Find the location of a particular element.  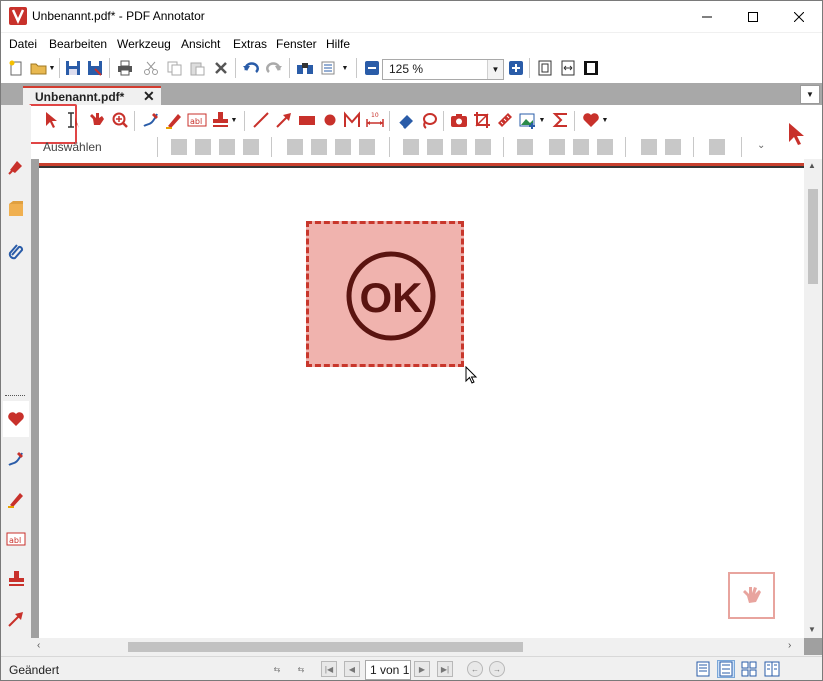

search-options-button is located at coordinates (329, 68).